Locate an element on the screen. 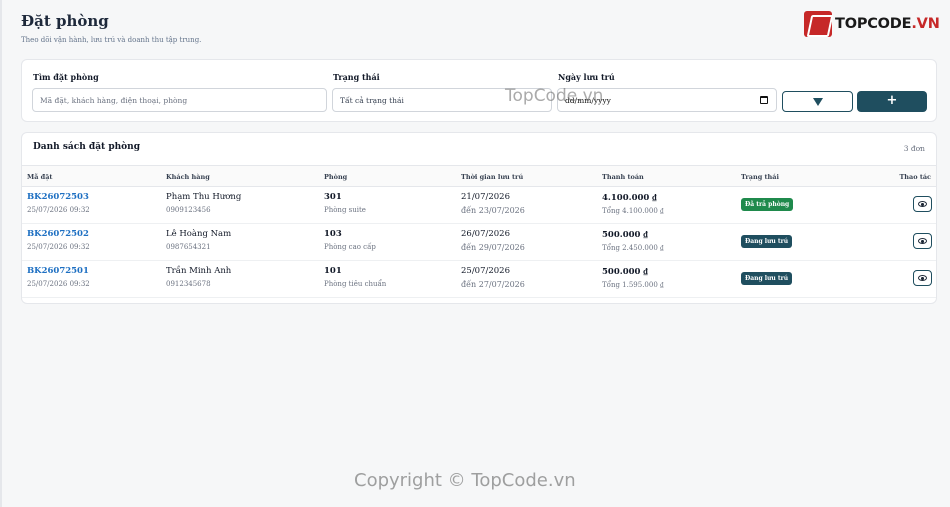 Image resolution: width=950 pixels, height=507 pixels. watermark-top: TopCode.vn is located at coordinates (554, 96).